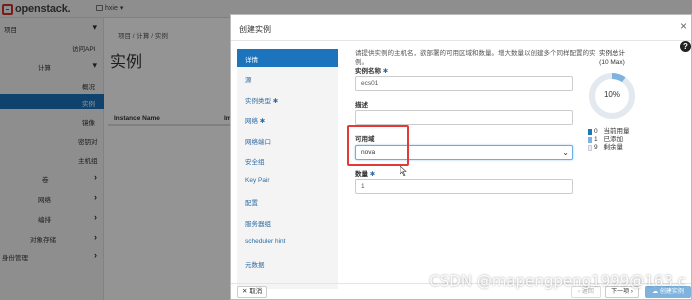 The width and height of the screenshot is (692, 300). I want to click on step-label: Key Pair, so click(257, 180).